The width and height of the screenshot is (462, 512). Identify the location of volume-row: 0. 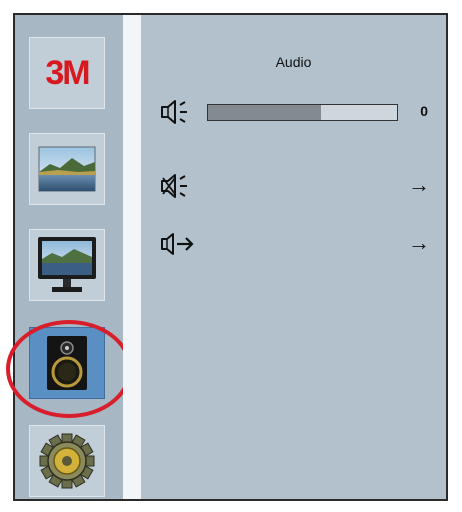
(293, 112).